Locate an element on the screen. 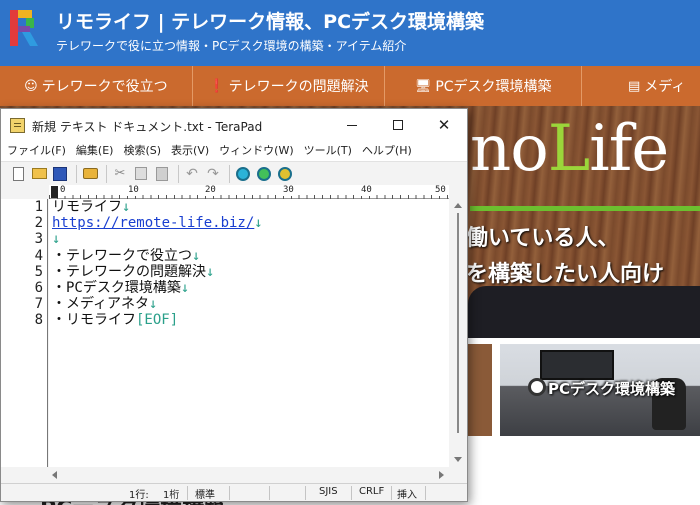 Image resolution: width=700 pixels, height=505 pixels. cut-button: ✂ is located at coordinates (120, 174).